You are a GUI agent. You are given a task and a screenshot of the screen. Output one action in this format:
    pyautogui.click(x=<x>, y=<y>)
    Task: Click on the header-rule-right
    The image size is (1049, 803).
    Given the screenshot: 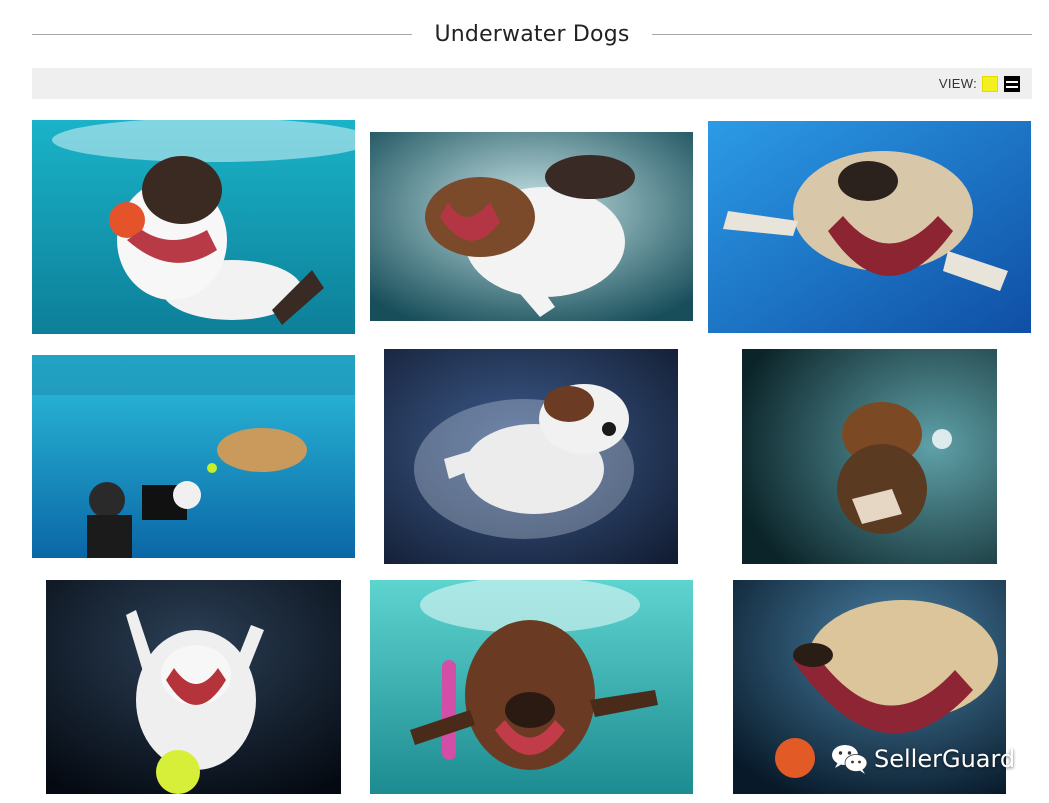 What is the action you would take?
    pyautogui.click(x=841, y=34)
    